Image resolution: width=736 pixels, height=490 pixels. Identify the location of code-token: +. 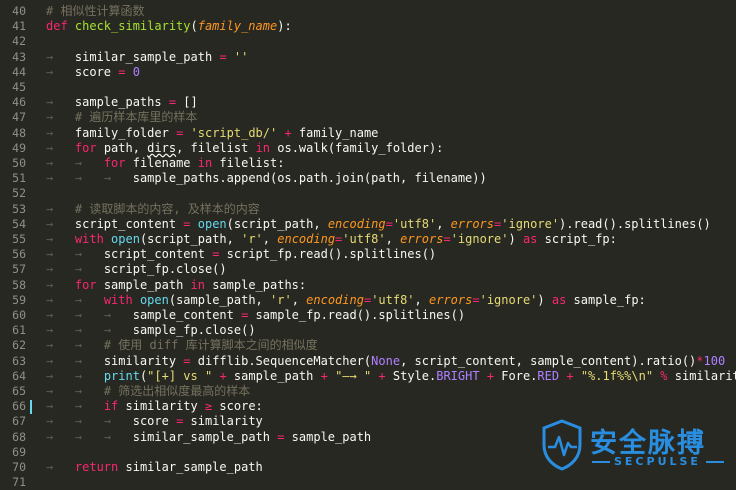
(570, 375).